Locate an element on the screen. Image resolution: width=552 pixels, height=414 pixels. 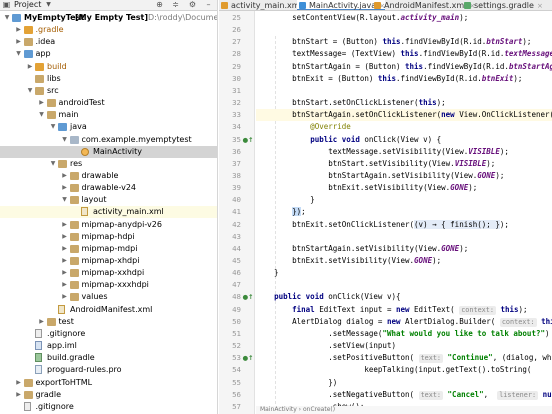
project-view-selector: Project is located at coordinates (27, 5).